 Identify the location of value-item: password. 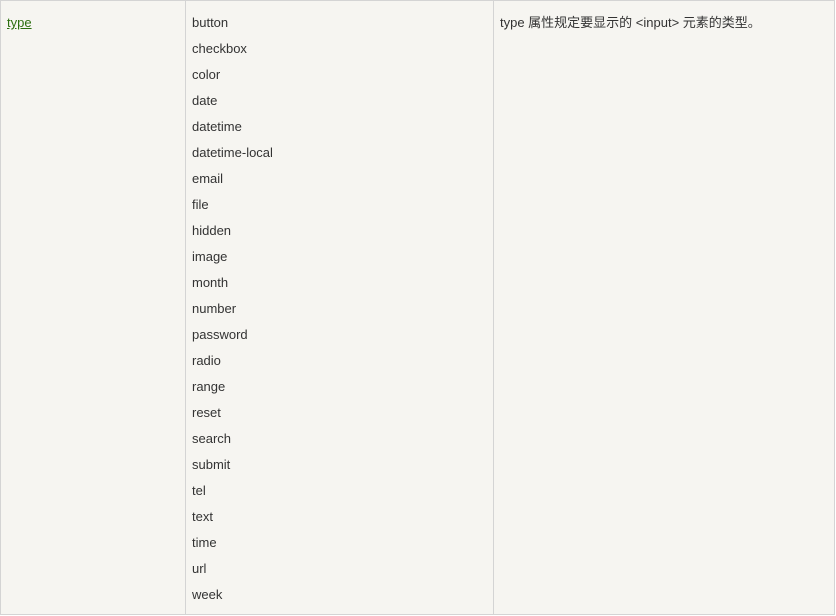
(220, 334).